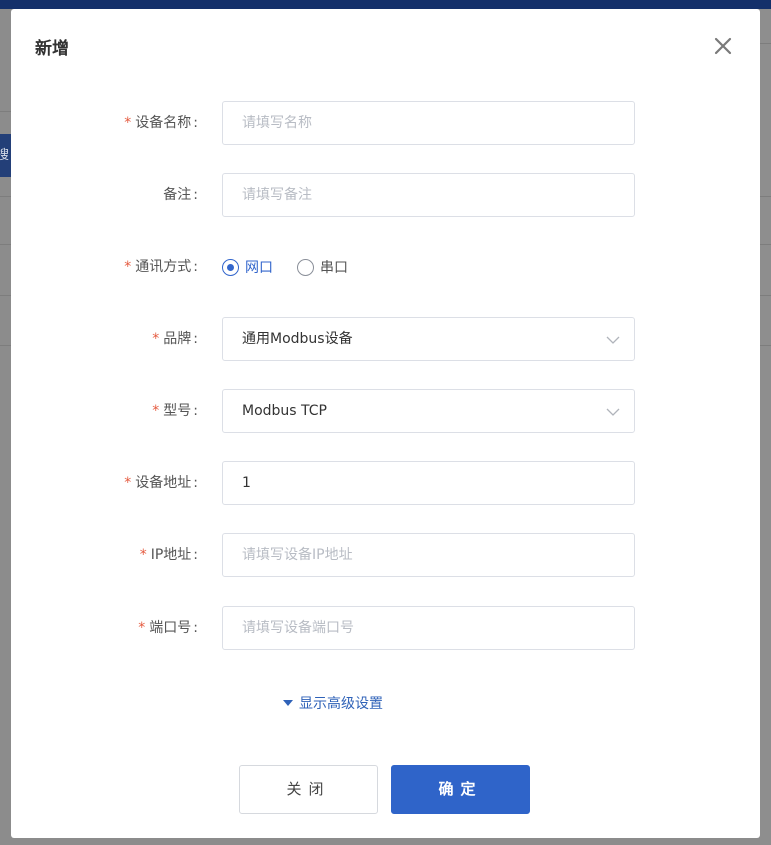 The image size is (771, 845). Describe the element at coordinates (161, 267) in the screenshot. I see `comm-mode-label: * 通讯方式:` at that location.